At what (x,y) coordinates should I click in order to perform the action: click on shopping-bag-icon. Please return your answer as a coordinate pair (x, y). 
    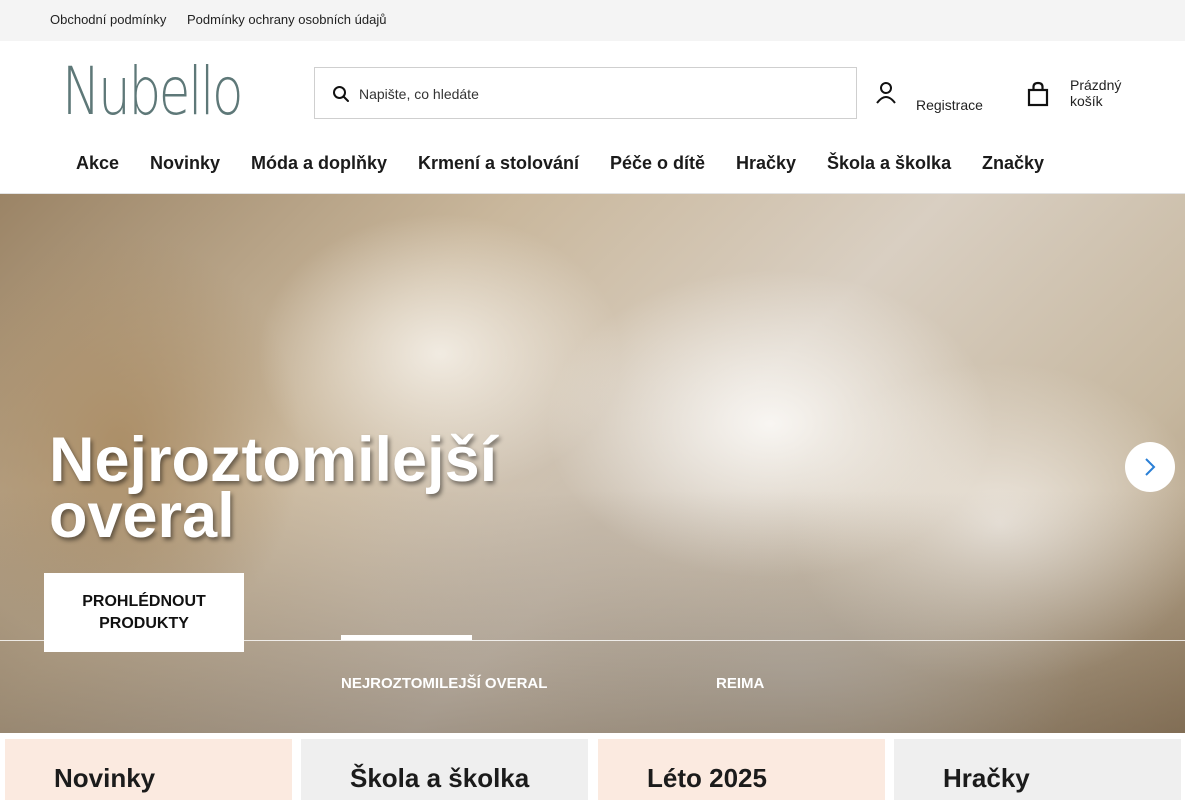
    Looking at the image, I should click on (1038, 94).